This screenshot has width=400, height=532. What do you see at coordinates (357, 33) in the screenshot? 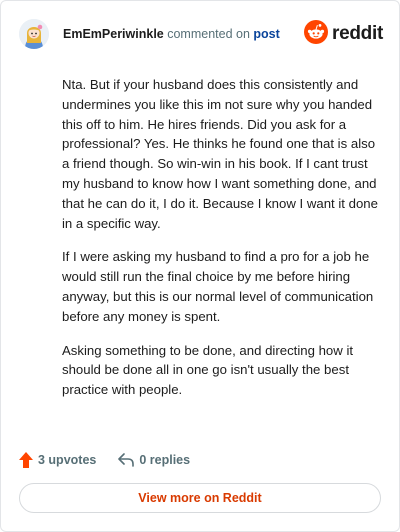
I see `reddit-wordmark: reddit` at bounding box center [357, 33].